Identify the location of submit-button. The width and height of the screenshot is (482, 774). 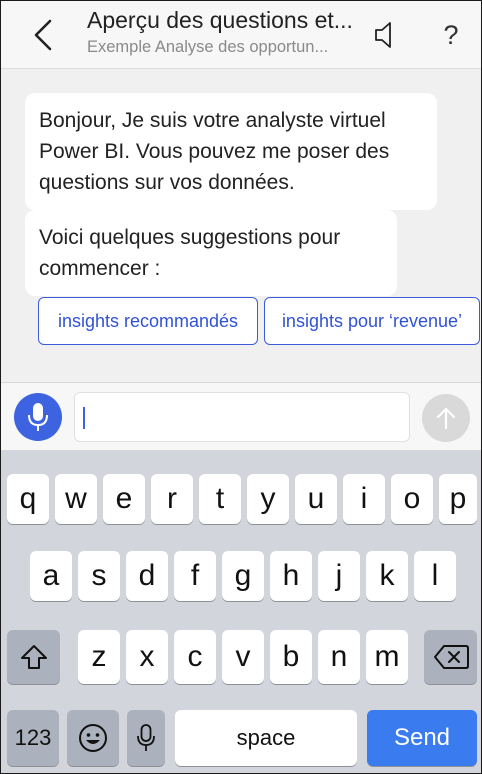
(446, 418).